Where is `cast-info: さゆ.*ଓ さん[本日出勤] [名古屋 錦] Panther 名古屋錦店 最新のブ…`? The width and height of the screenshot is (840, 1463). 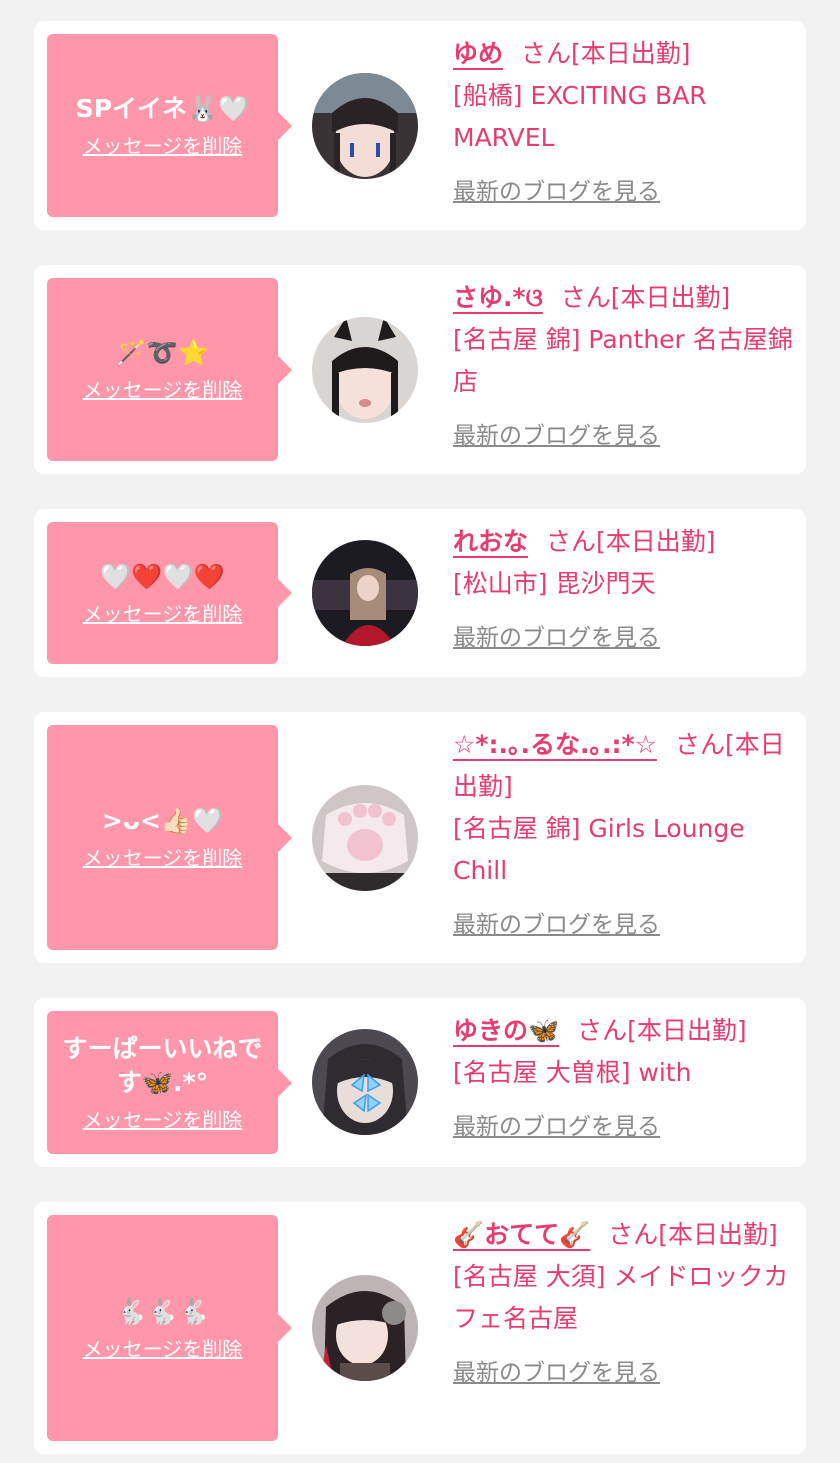 cast-info: さゆ.*ଓ さん[本日出勤] [名古屋 錦] Panther 名古屋錦店 最新のブ… is located at coordinates (625, 367).